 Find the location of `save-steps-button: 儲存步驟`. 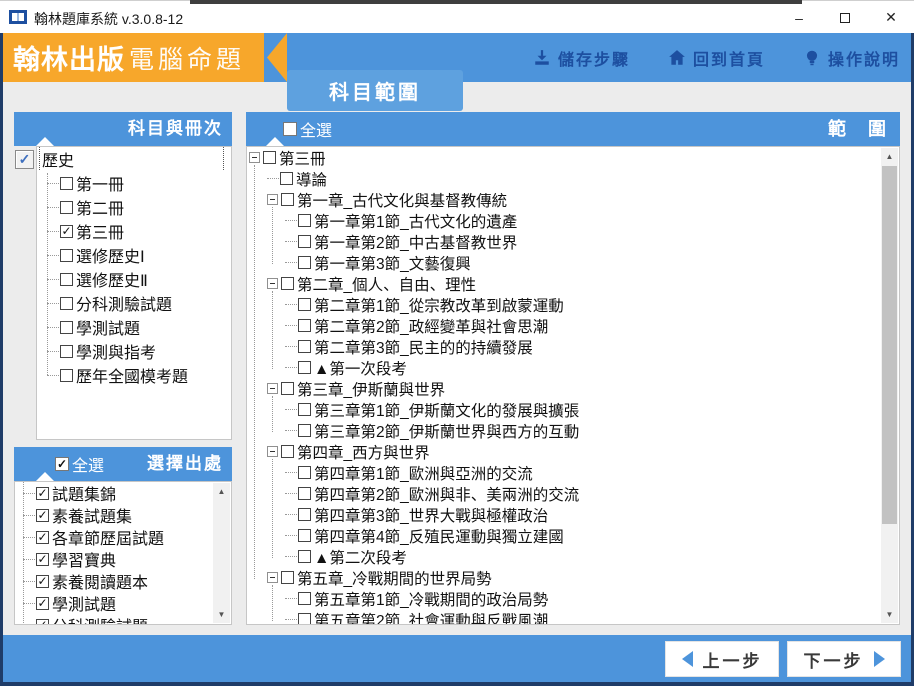

save-steps-button: 儲存步驟 is located at coordinates (581, 58).